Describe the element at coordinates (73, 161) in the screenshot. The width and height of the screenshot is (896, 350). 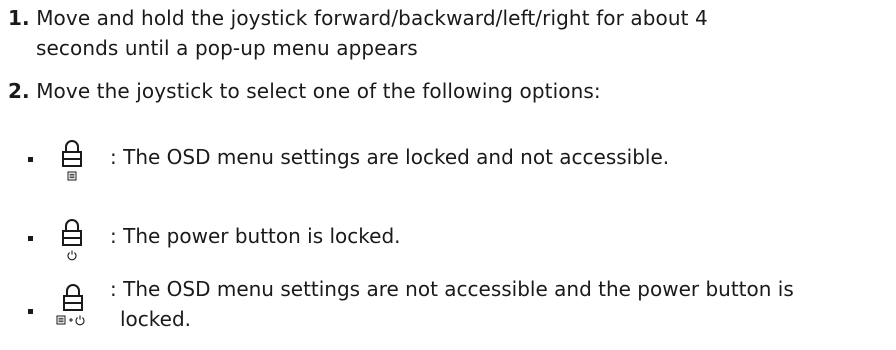
I see `lock-menu-icon` at that location.